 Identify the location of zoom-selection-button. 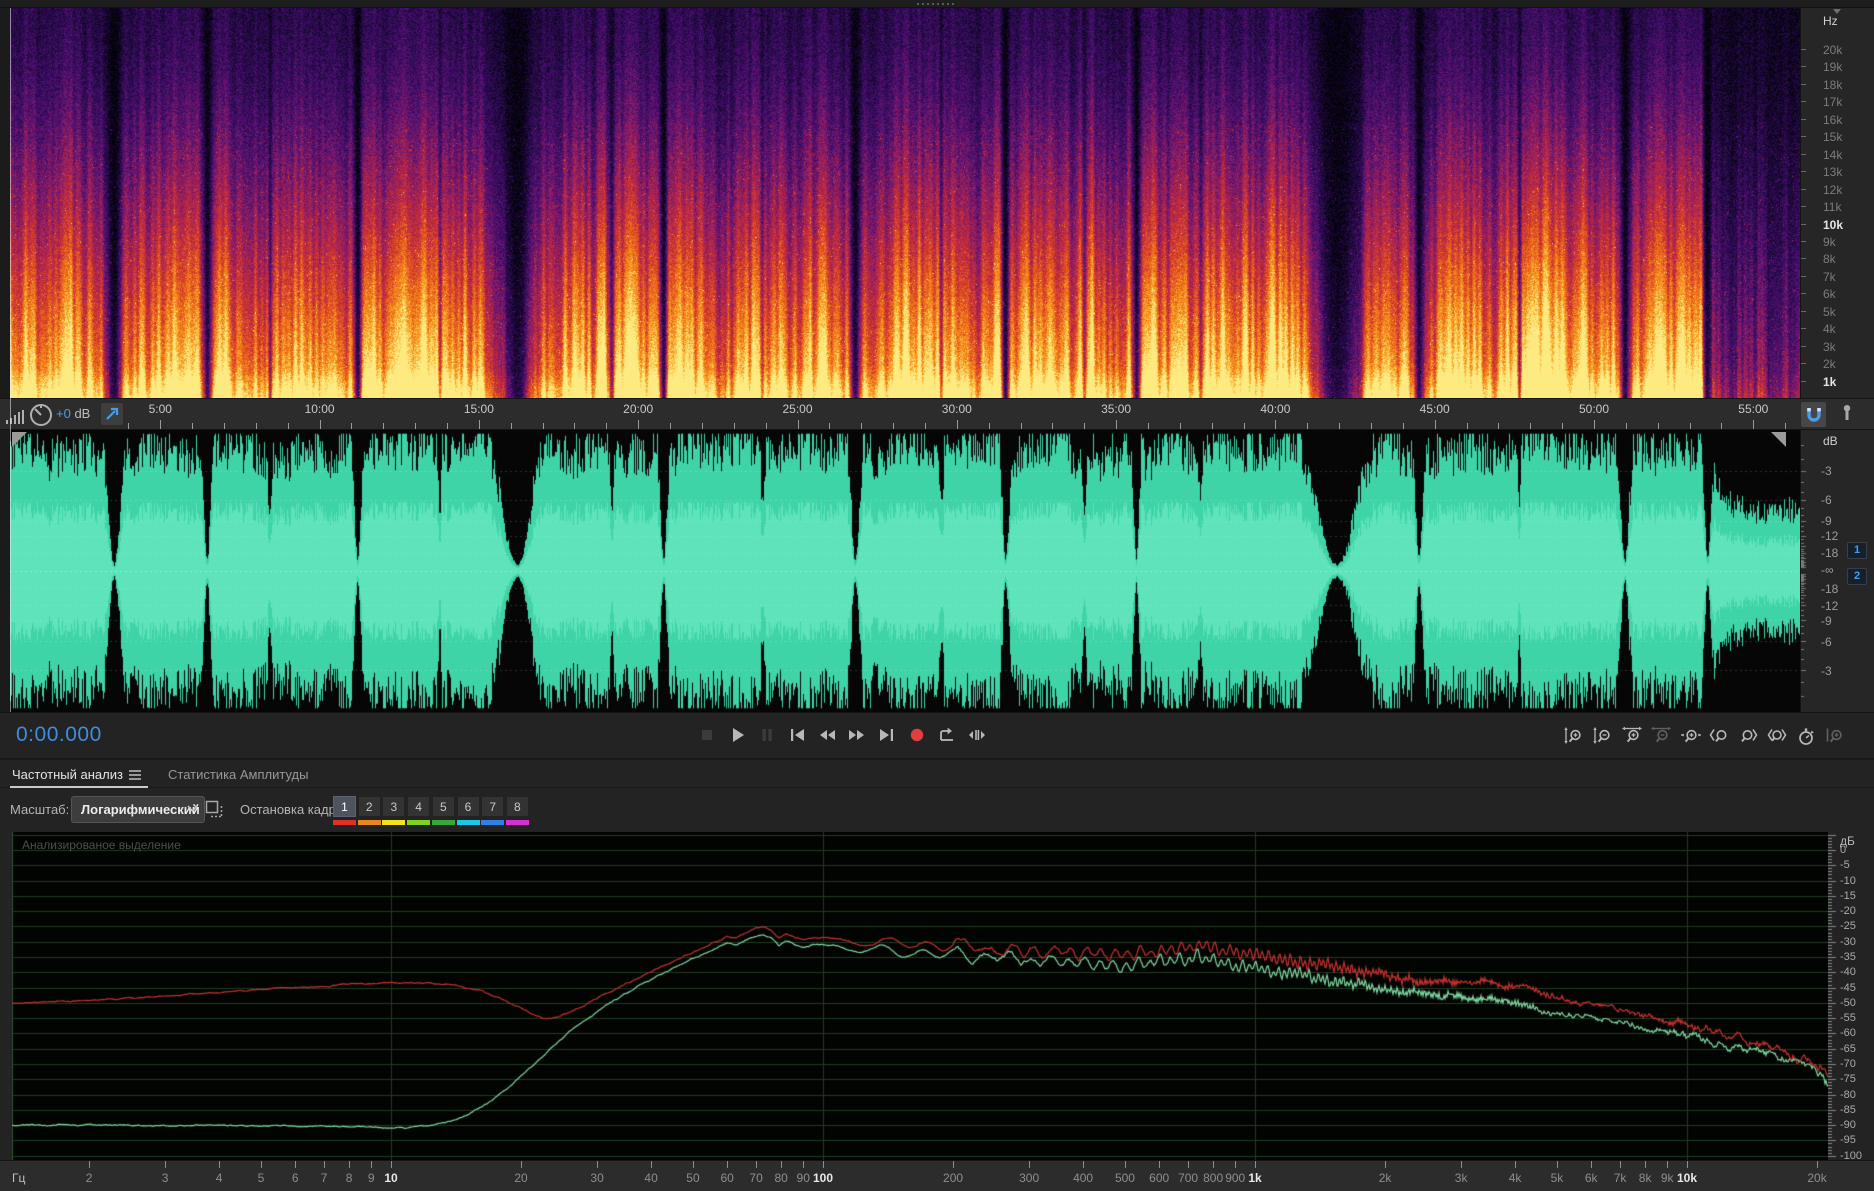
(1689, 735).